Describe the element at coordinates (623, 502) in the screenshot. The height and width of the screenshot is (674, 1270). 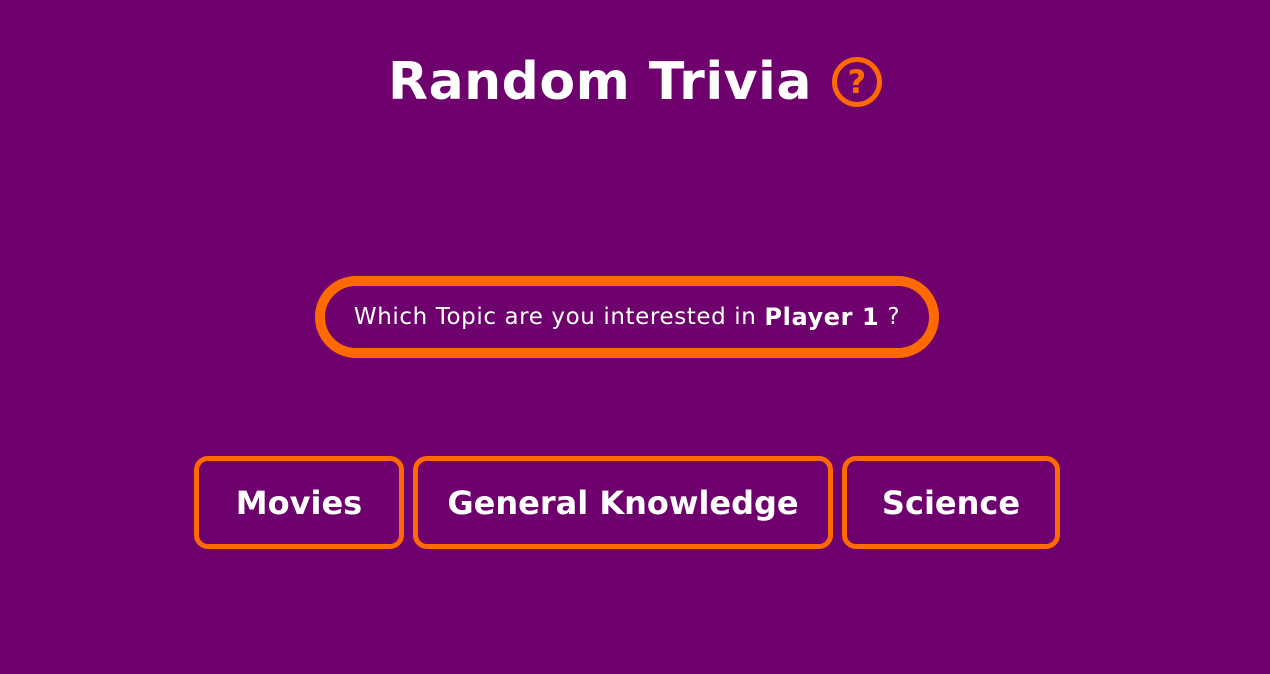
I see `topic-button-general-knowledge: General Knowledge` at that location.